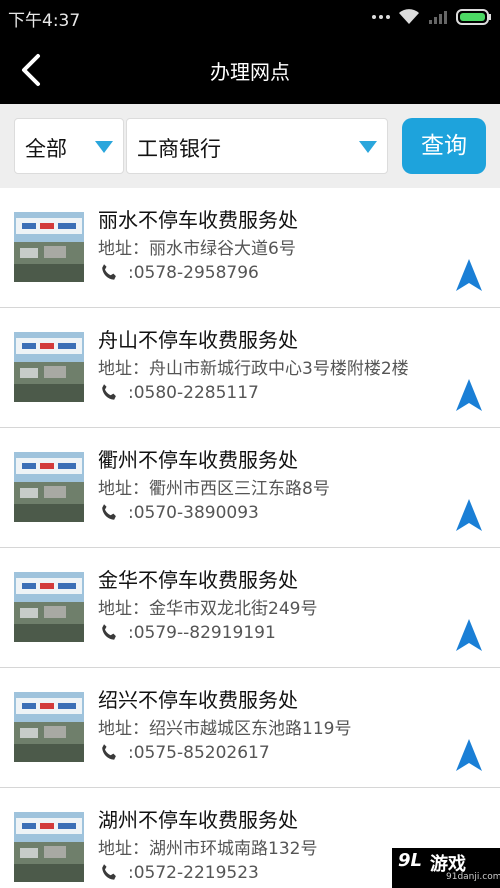  I want to click on status-time: 下午4:37, so click(44, 21).